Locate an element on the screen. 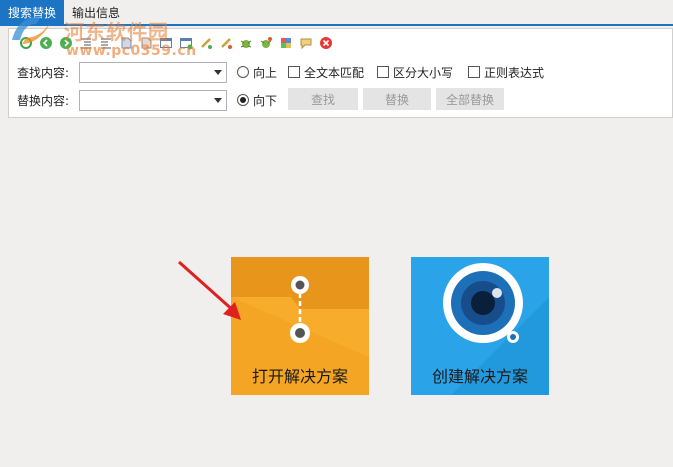 The height and width of the screenshot is (467, 673). open-solution-label: 打开解决方案 is located at coordinates (299, 376).